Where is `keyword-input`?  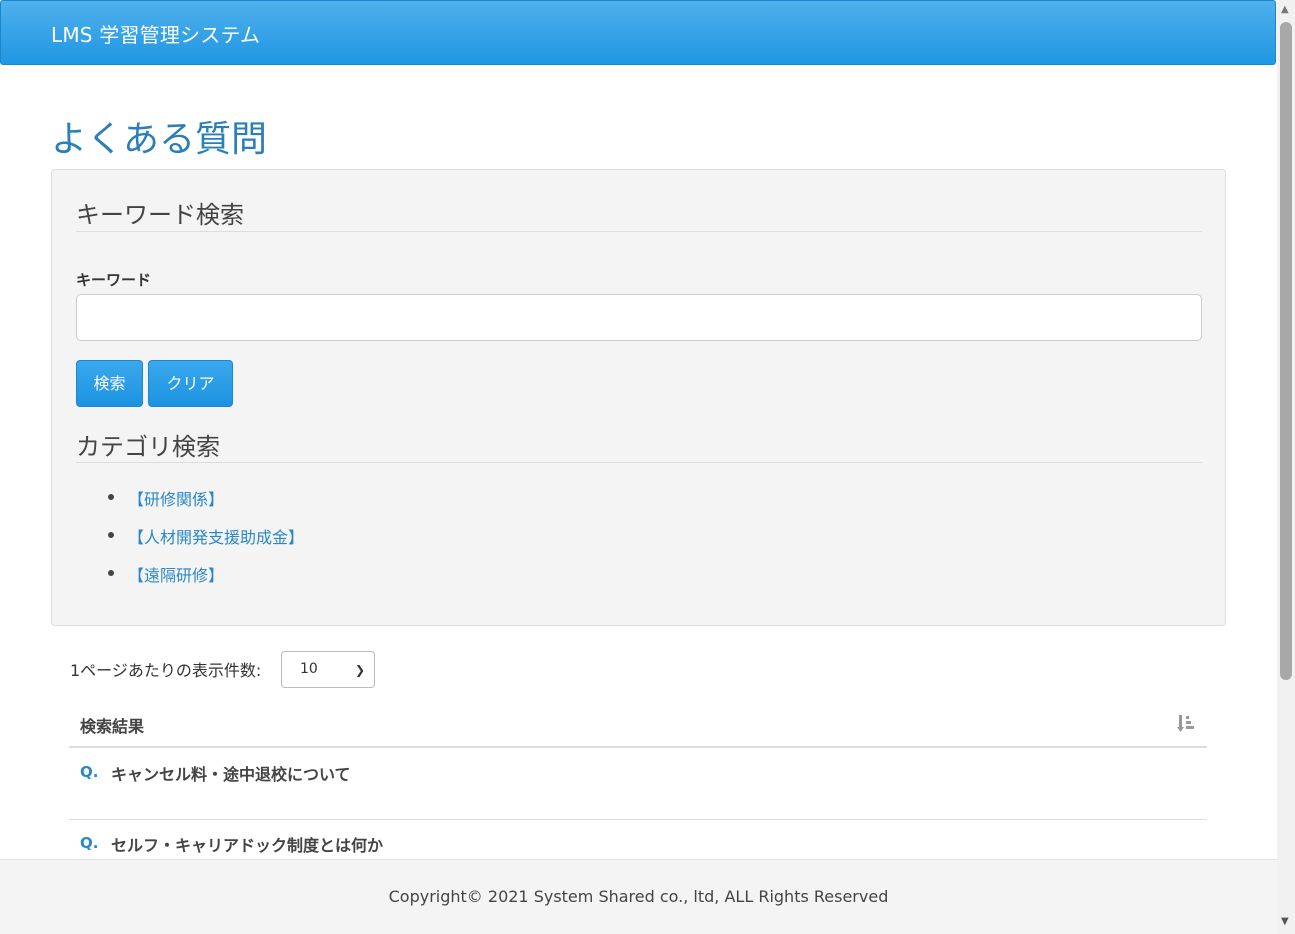
keyword-input is located at coordinates (639, 317).